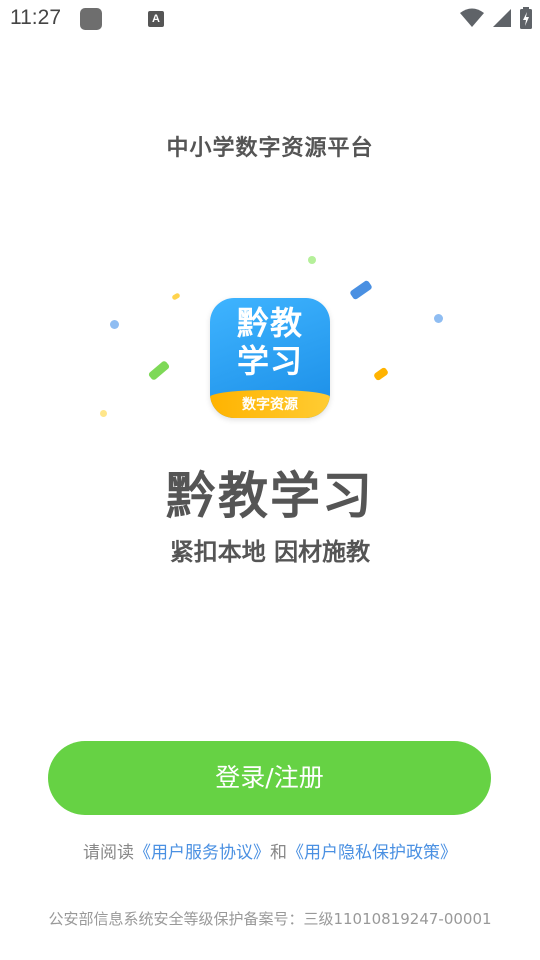  What do you see at coordinates (202, 853) in the screenshot?
I see `user-agreement-link: 《用户服务协议》` at bounding box center [202, 853].